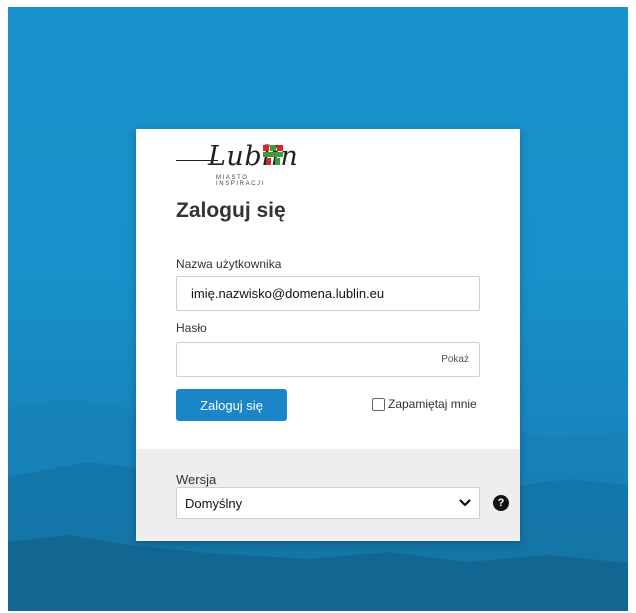 The image size is (636, 613). What do you see at coordinates (328, 503) in the screenshot?
I see `version-select: Domyślny` at bounding box center [328, 503].